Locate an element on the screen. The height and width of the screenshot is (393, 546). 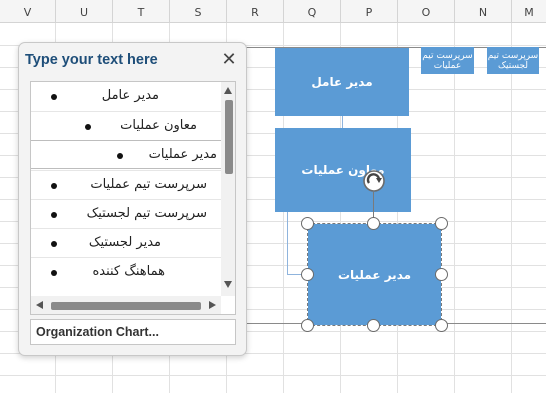
connector-top-middle is located at coordinates (342, 122).